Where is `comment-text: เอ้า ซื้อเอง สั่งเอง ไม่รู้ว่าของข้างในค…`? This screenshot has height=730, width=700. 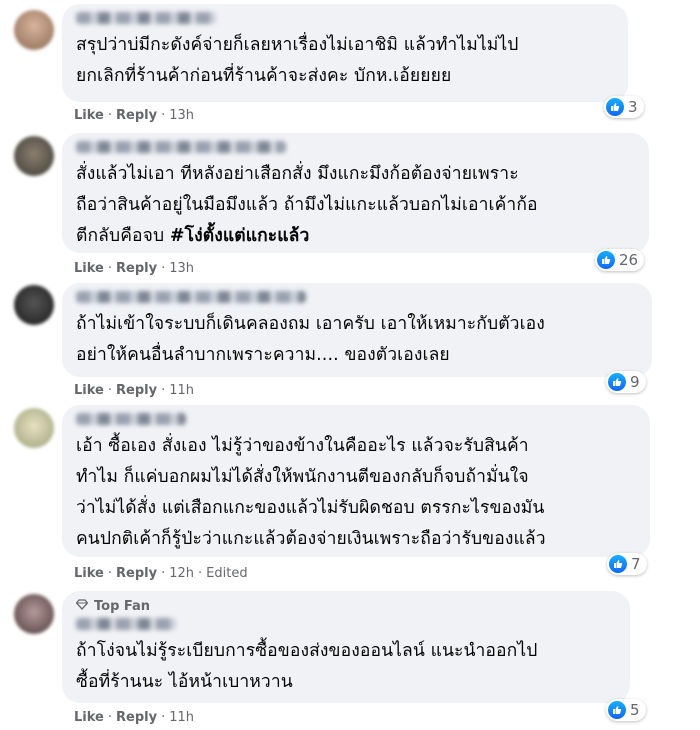
comment-text: เอ้า ซื้อเอง สั่งเอง ไม่รู้ว่าของข้างในค… is located at coordinates (311, 492).